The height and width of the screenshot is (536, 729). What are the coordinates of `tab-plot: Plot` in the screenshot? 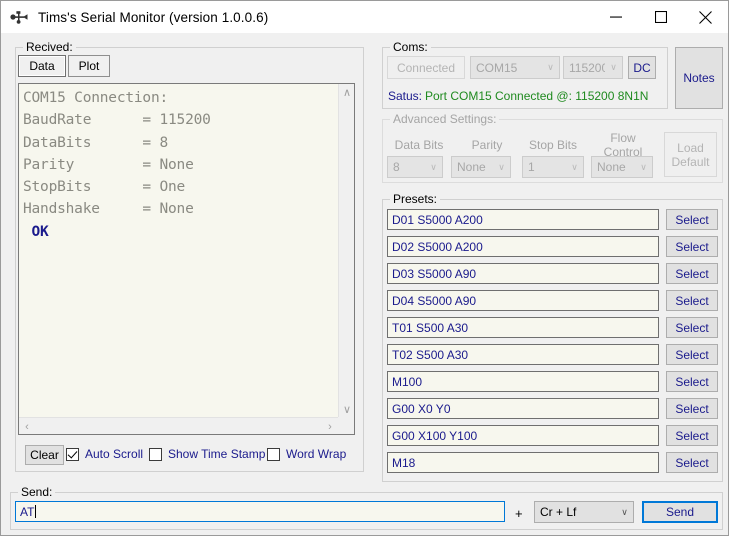 It's located at (89, 66).